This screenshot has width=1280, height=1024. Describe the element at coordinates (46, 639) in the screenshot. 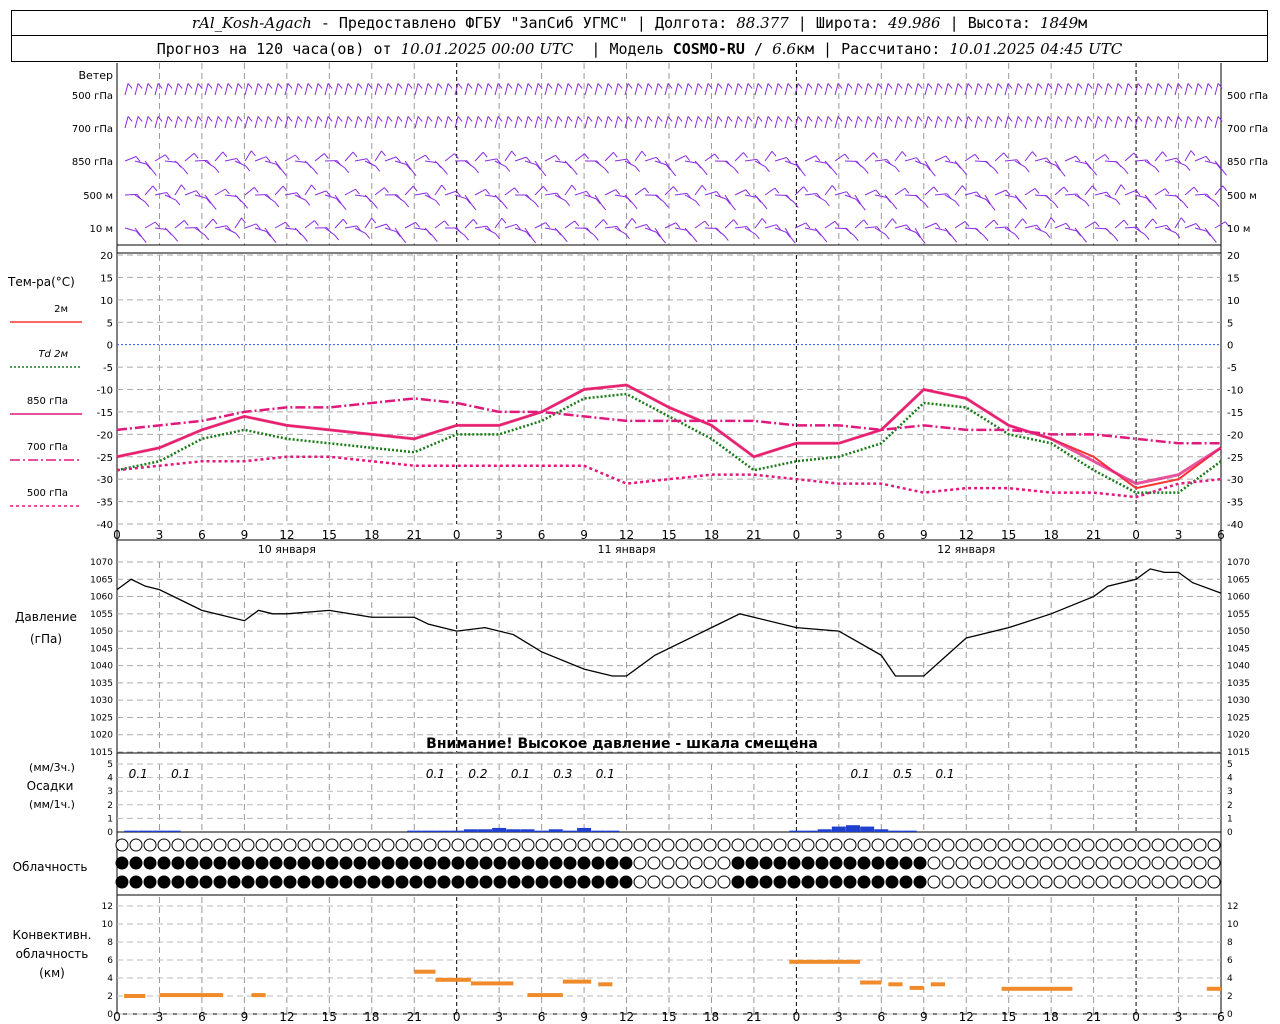

I see `pres-unit: (гПа)` at that location.